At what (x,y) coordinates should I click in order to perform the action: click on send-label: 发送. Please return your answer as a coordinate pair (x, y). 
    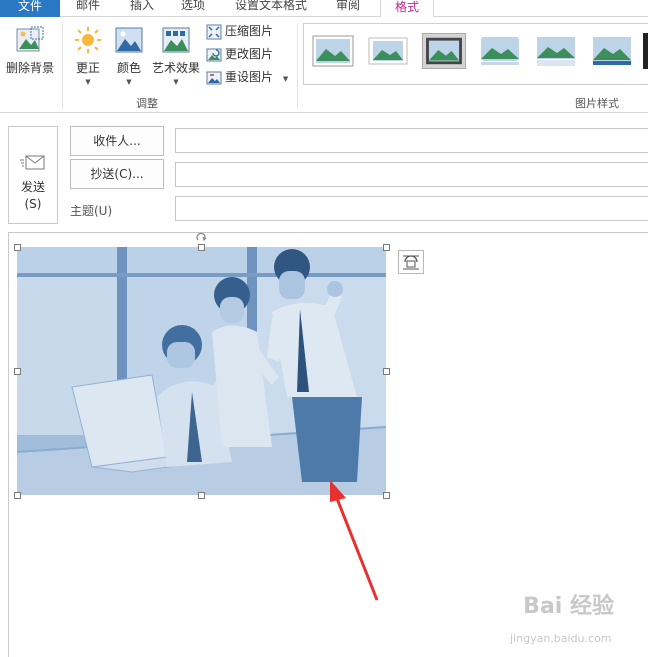
    Looking at the image, I should click on (32, 187).